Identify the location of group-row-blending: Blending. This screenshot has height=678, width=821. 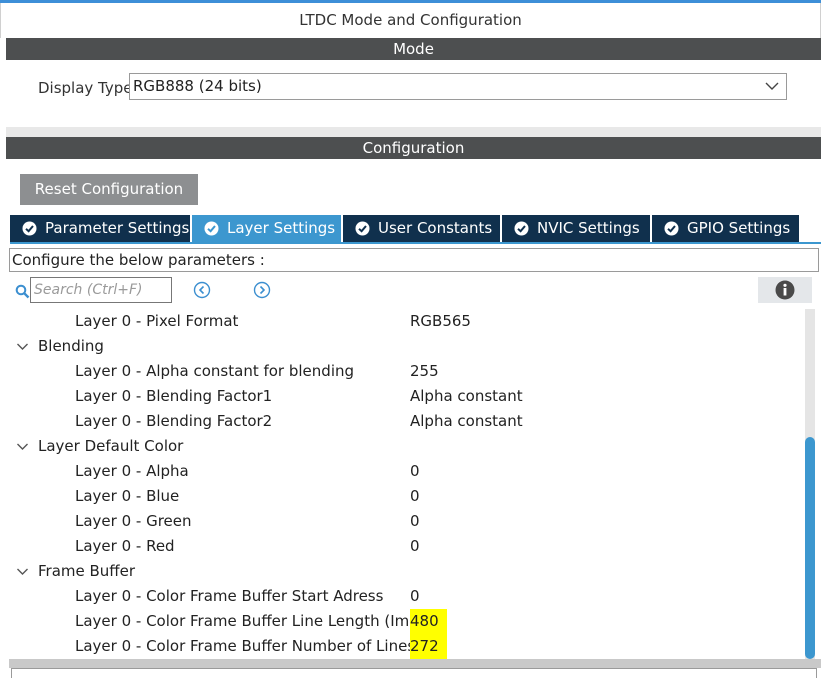
(403, 346).